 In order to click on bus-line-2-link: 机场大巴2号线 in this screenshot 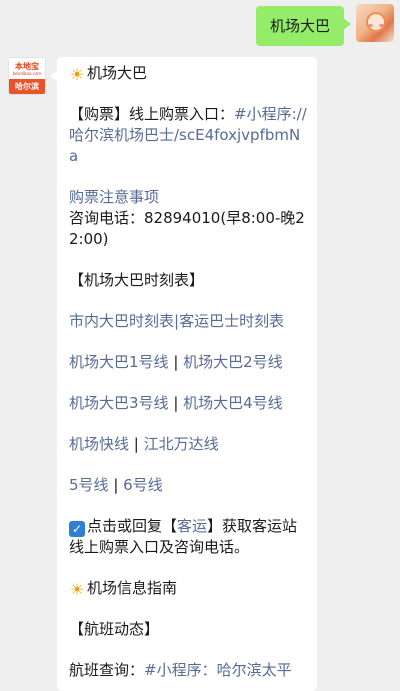, I will do `click(233, 362)`.